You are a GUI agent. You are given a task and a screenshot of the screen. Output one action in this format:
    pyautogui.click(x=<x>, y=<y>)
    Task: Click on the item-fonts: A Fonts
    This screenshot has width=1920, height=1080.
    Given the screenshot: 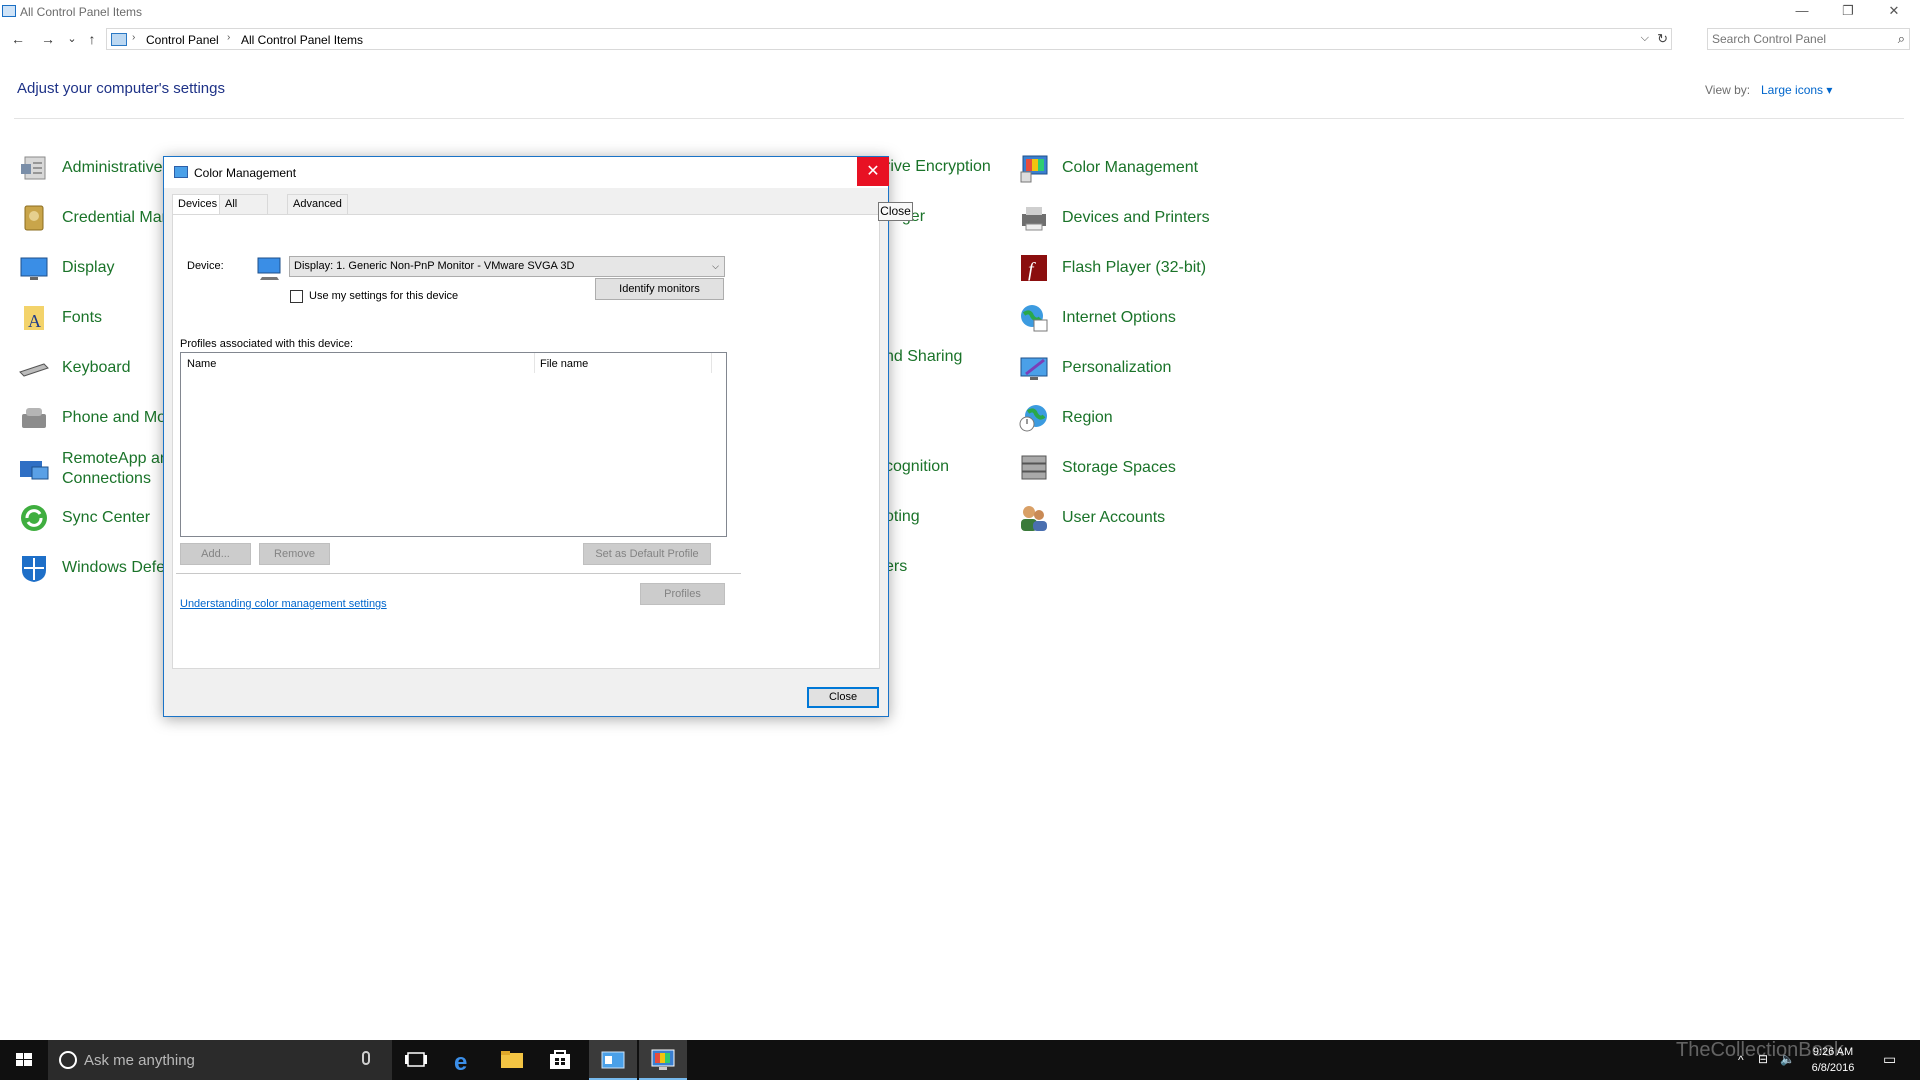 What is the action you would take?
    pyautogui.click(x=60, y=318)
    